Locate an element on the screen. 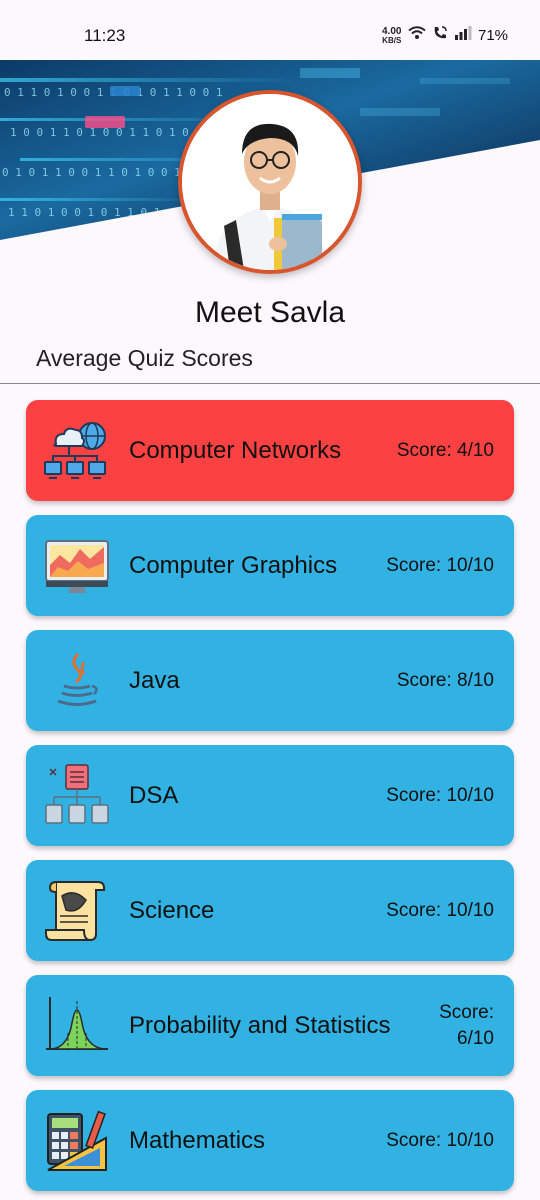 This screenshot has width=540, height=1200. quiz-subject: Computer Networks is located at coordinates (235, 450).